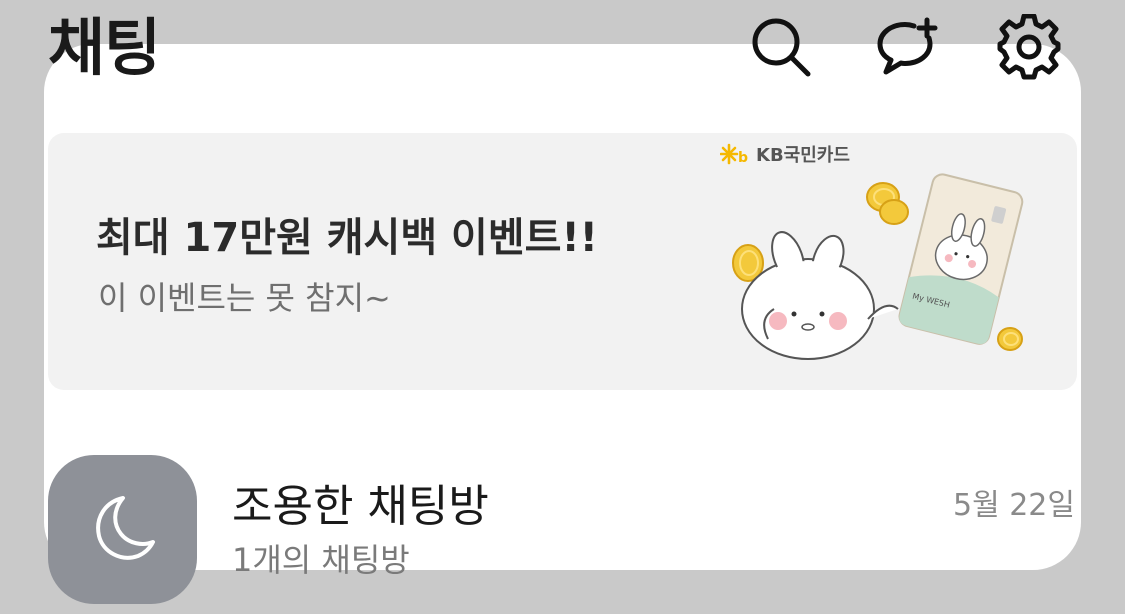  What do you see at coordinates (360, 502) in the screenshot?
I see `chat-room-name: 조용한 채팅방` at bounding box center [360, 502].